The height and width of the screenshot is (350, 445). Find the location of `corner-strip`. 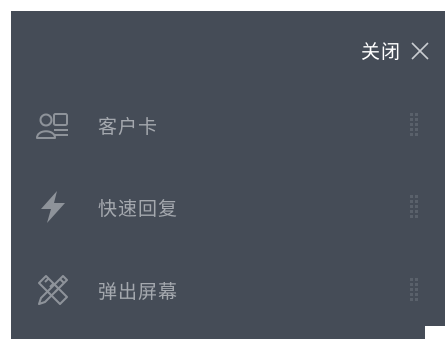

corner-strip is located at coordinates (435, 332).